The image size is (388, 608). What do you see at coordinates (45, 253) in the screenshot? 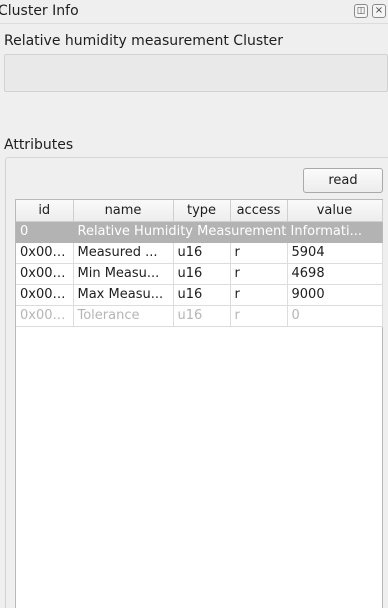
I see `cell-id: 0x0000` at bounding box center [45, 253].